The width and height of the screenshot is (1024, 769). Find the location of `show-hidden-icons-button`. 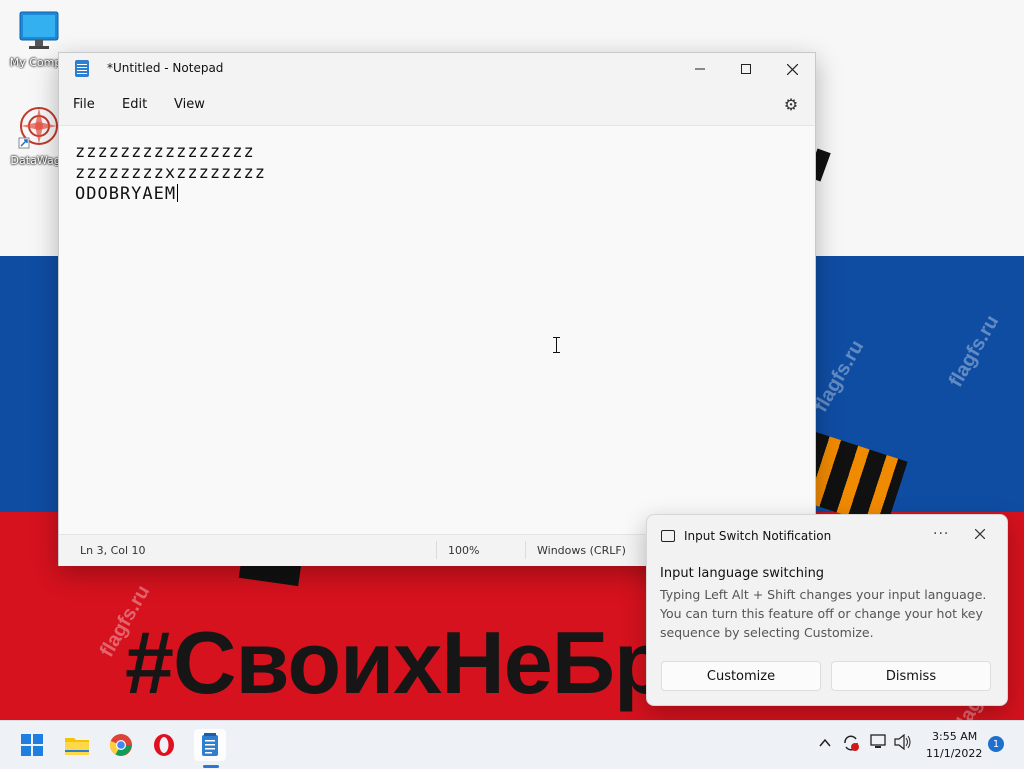

show-hidden-icons-button is located at coordinates (825, 743).